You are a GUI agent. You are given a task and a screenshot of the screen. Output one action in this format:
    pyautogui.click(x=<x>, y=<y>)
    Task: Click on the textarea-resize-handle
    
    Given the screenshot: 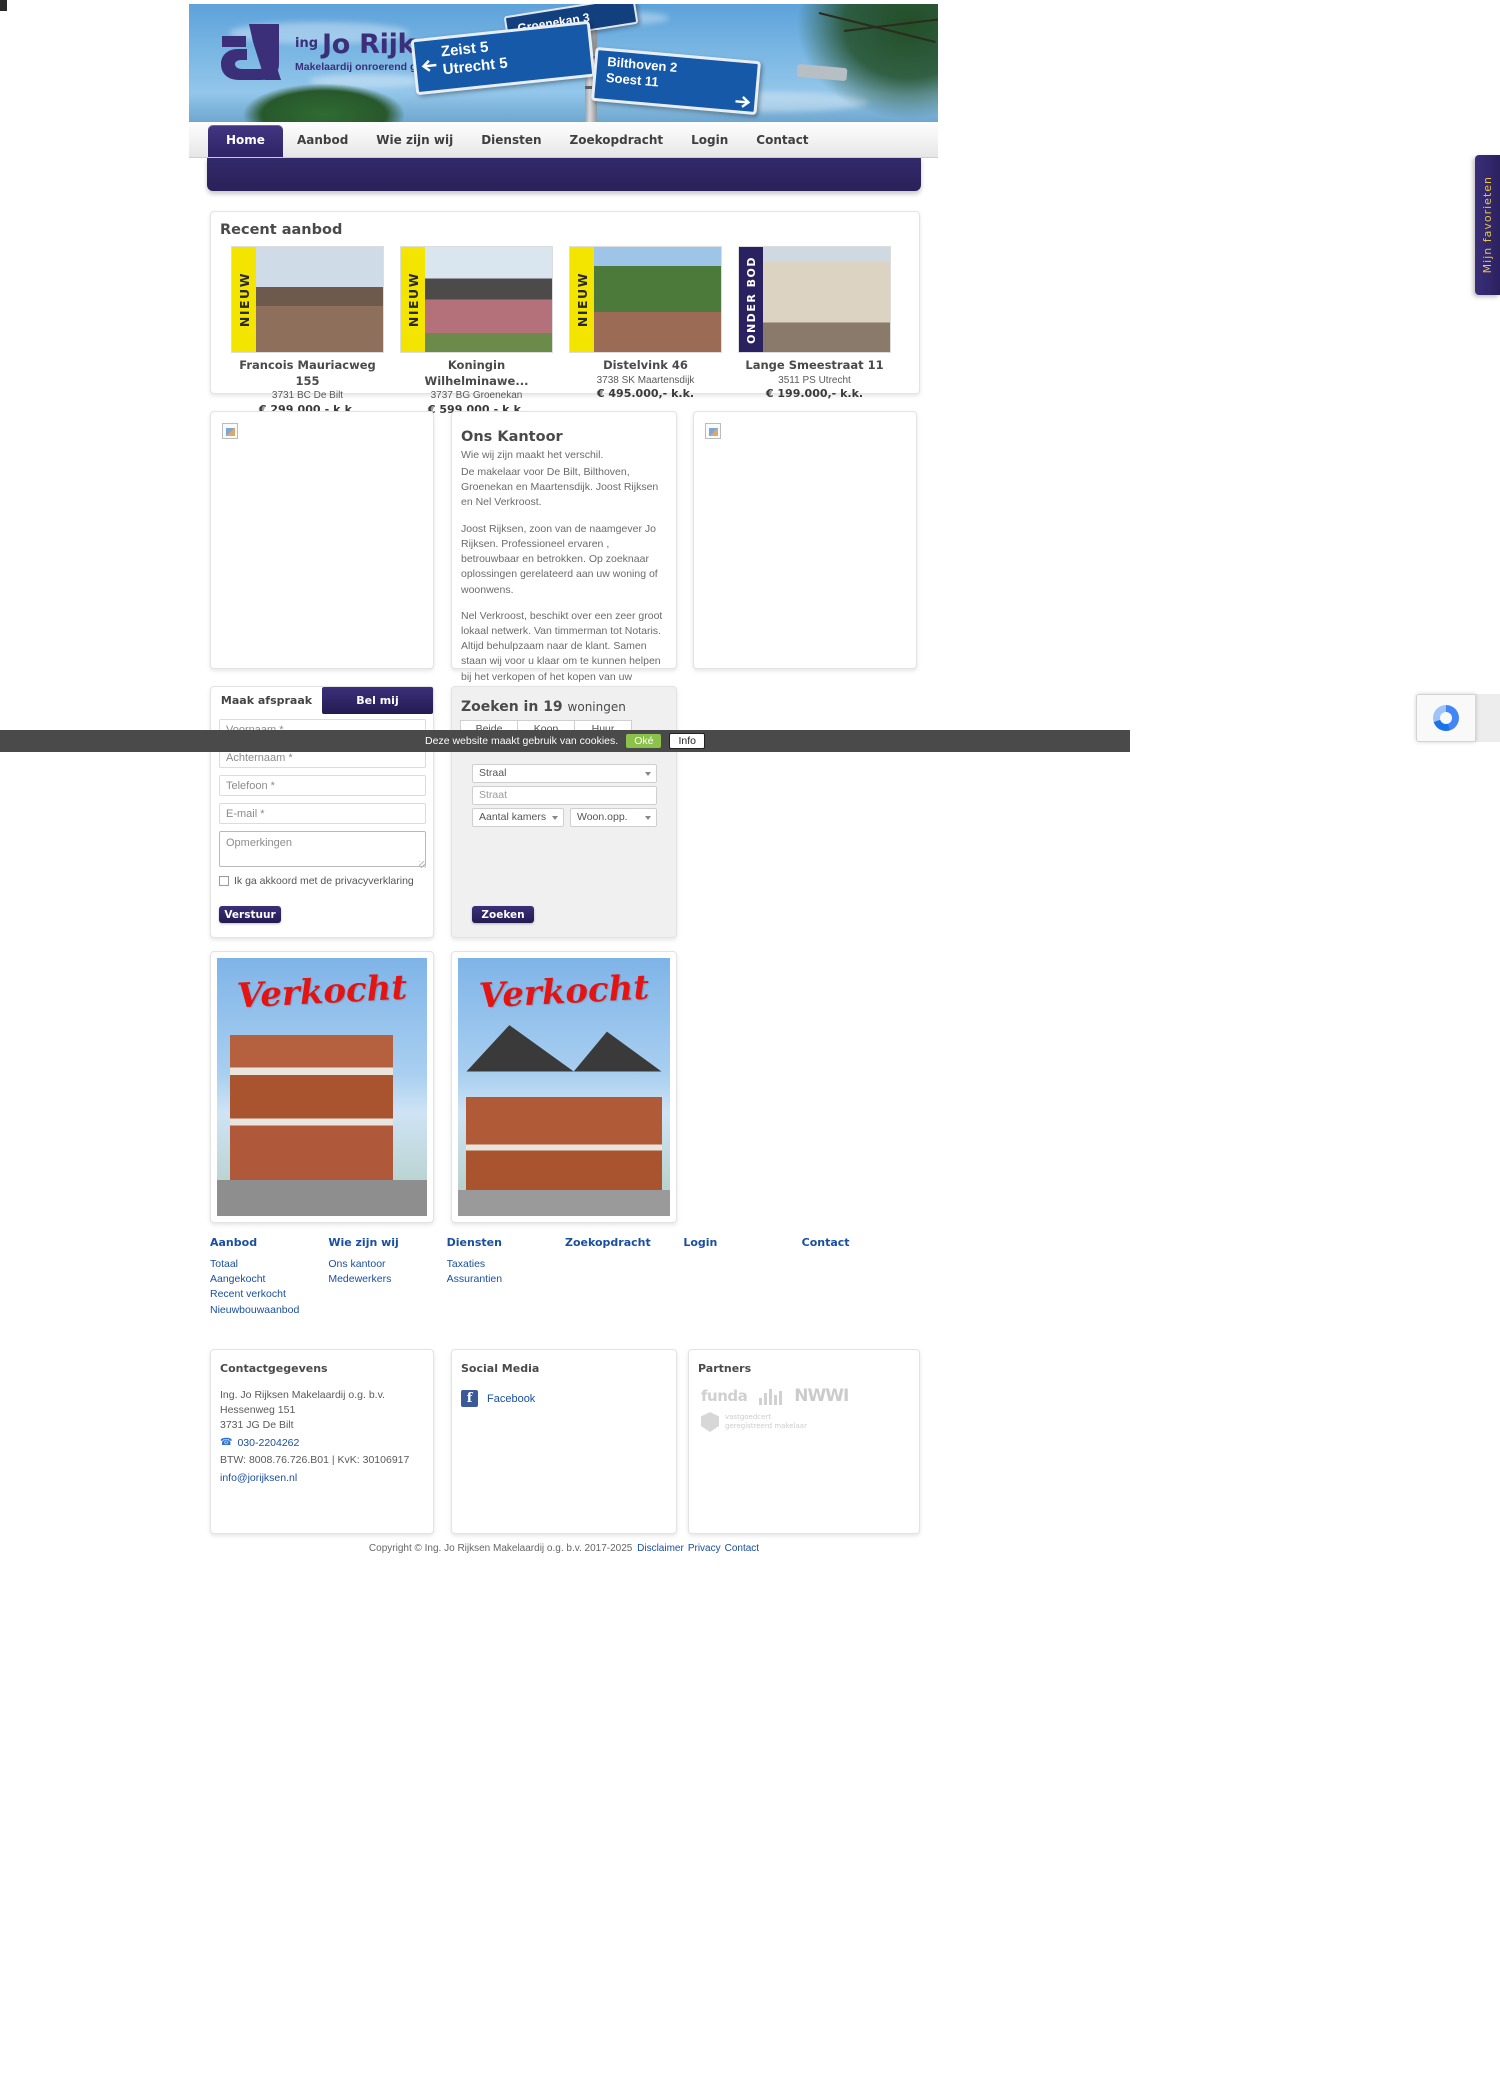 What is the action you would take?
    pyautogui.click(x=422, y=864)
    